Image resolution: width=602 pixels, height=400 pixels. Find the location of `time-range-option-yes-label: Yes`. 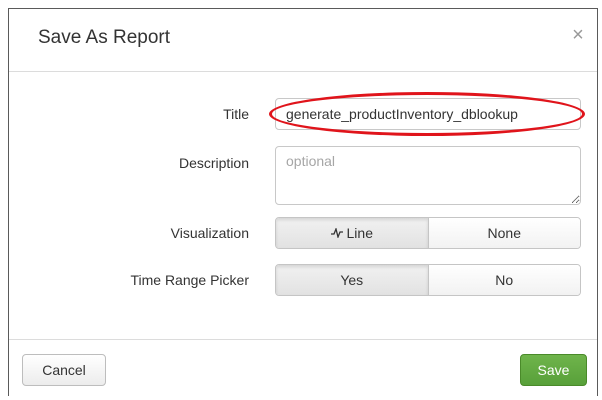

time-range-option-yes-label: Yes is located at coordinates (352, 280).